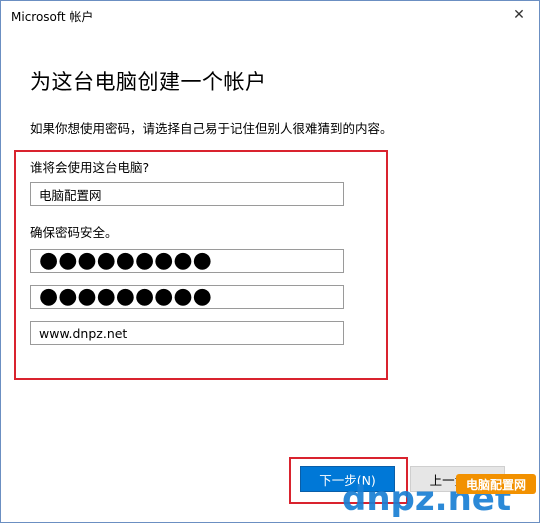  What do you see at coordinates (496, 484) in the screenshot?
I see `watermark-badge-text: 电脑配置网` at bounding box center [496, 484].